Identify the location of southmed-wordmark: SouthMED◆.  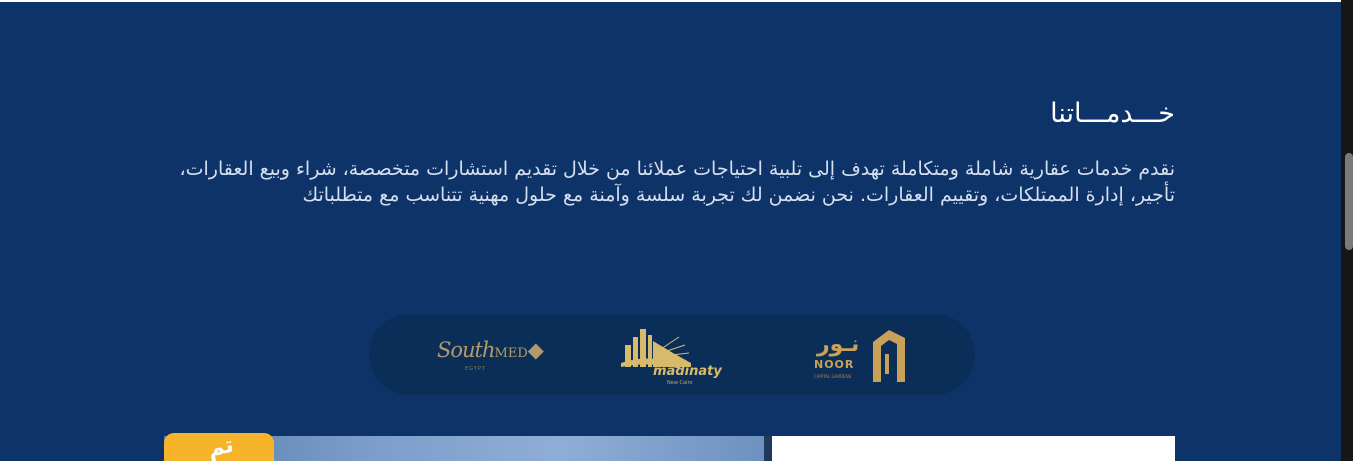
(490, 350).